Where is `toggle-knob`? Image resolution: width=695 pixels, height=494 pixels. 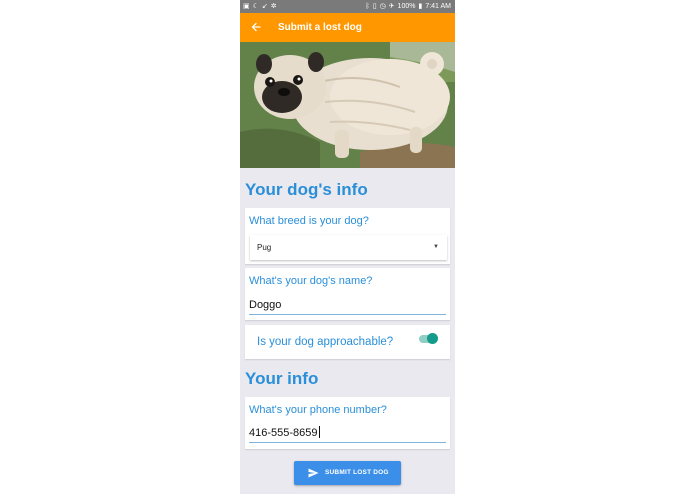 toggle-knob is located at coordinates (432, 338).